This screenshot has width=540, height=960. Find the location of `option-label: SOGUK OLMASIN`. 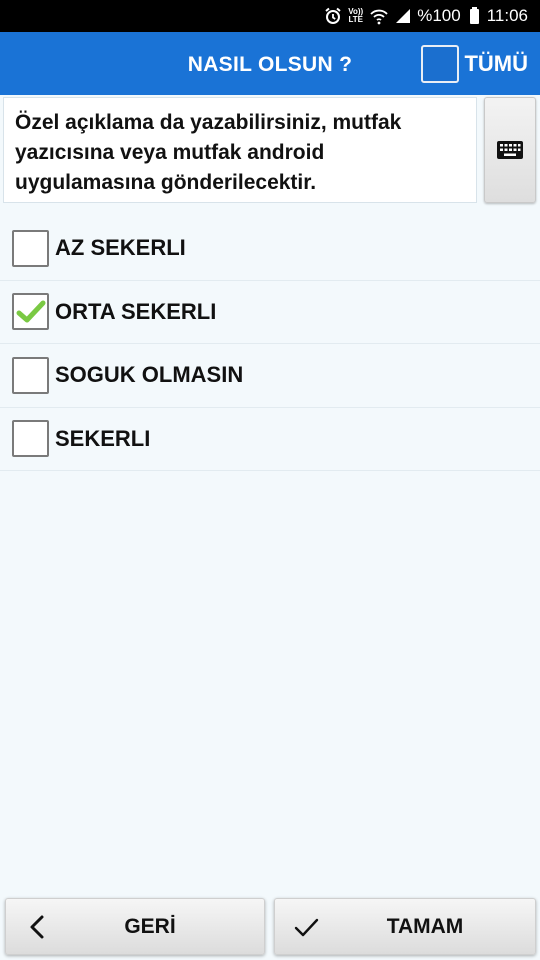

option-label: SOGUK OLMASIN is located at coordinates (149, 375).